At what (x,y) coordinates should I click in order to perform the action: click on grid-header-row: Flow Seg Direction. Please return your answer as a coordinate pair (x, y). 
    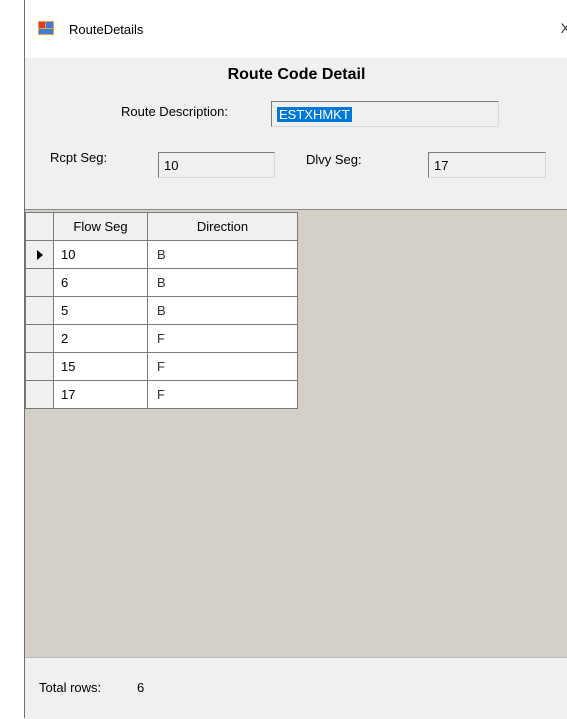
    Looking at the image, I should click on (161, 226).